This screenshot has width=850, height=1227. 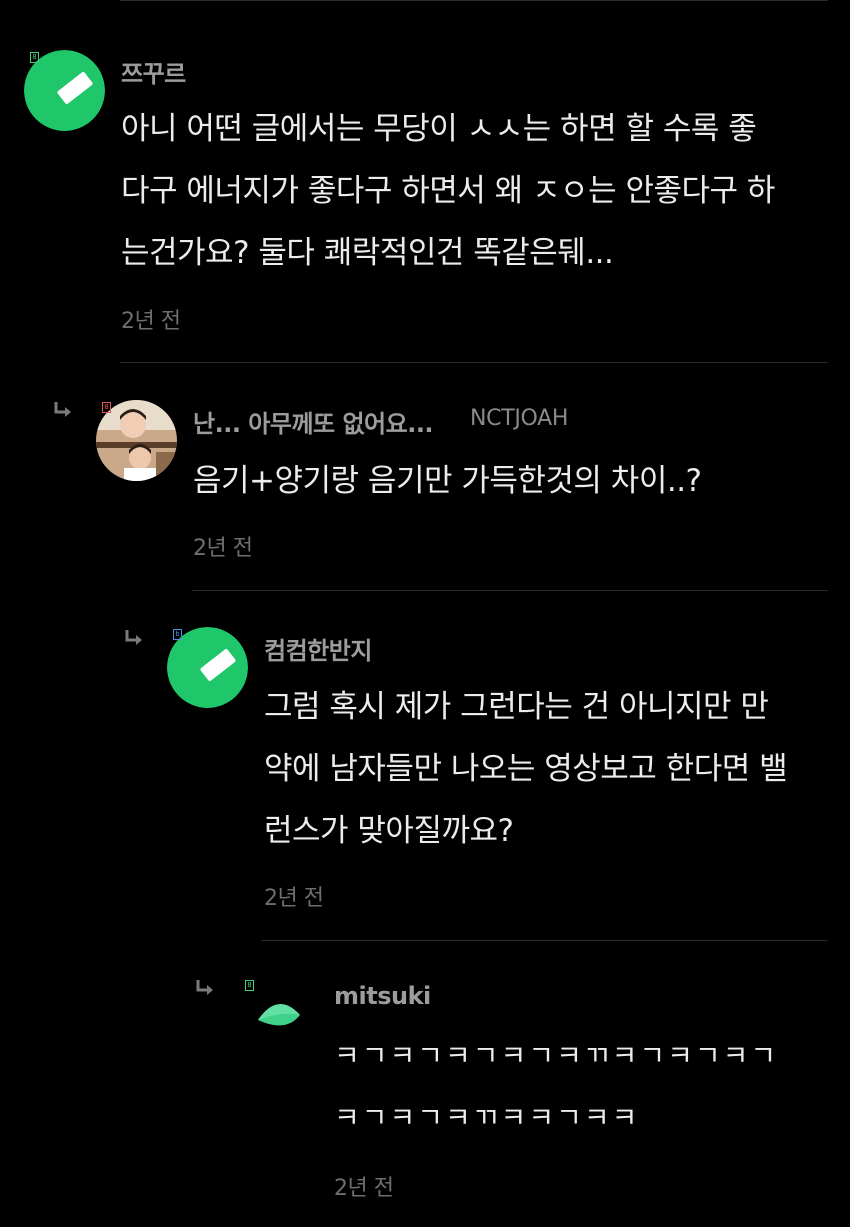 I want to click on comment-line: 다구 에너지가 좋다구 하면서 왜 ㅈㅇ는 안좋다구 하, so click(x=448, y=191).